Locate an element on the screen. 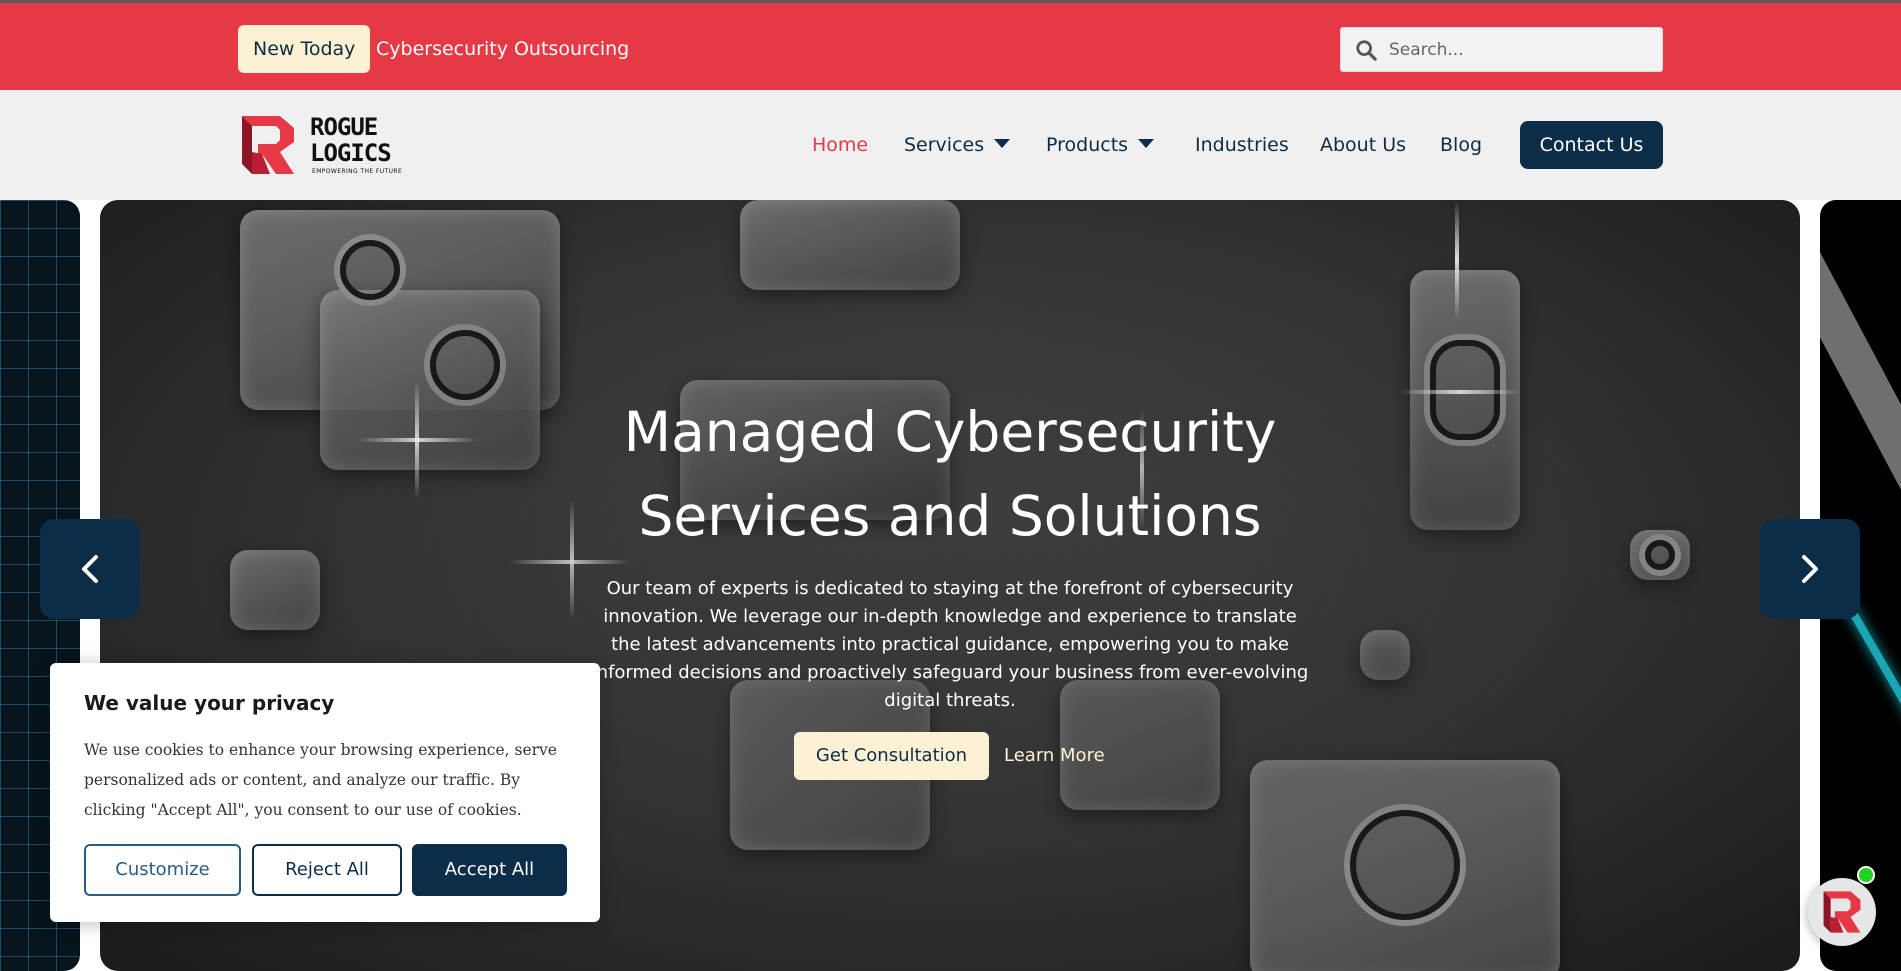 The image size is (1901, 971). contact-us-button: Contact Us is located at coordinates (1591, 145).